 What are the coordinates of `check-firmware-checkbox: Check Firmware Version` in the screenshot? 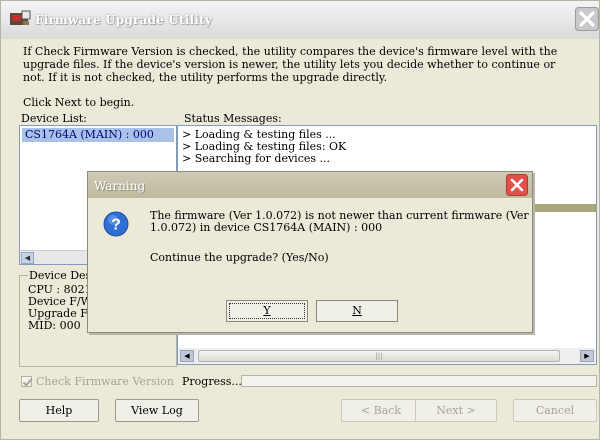 It's located at (97, 381).